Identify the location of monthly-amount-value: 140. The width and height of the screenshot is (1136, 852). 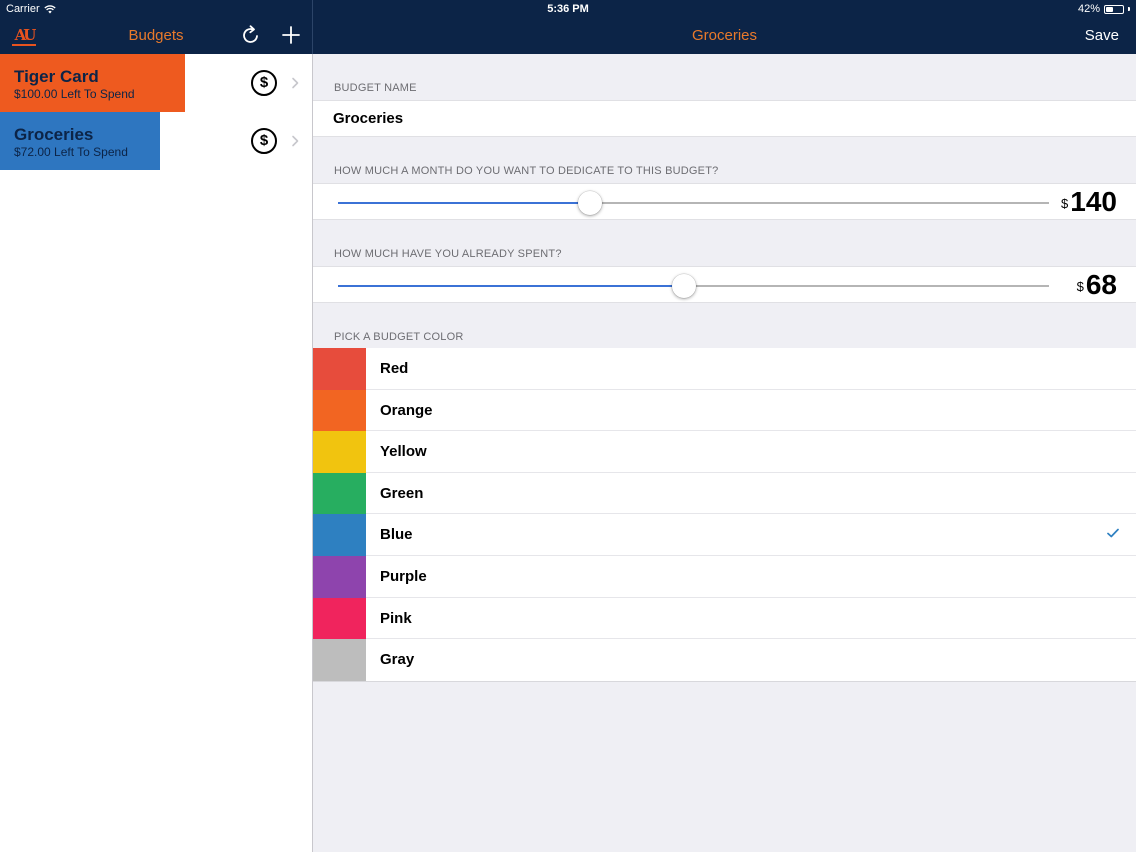
(1093, 201).